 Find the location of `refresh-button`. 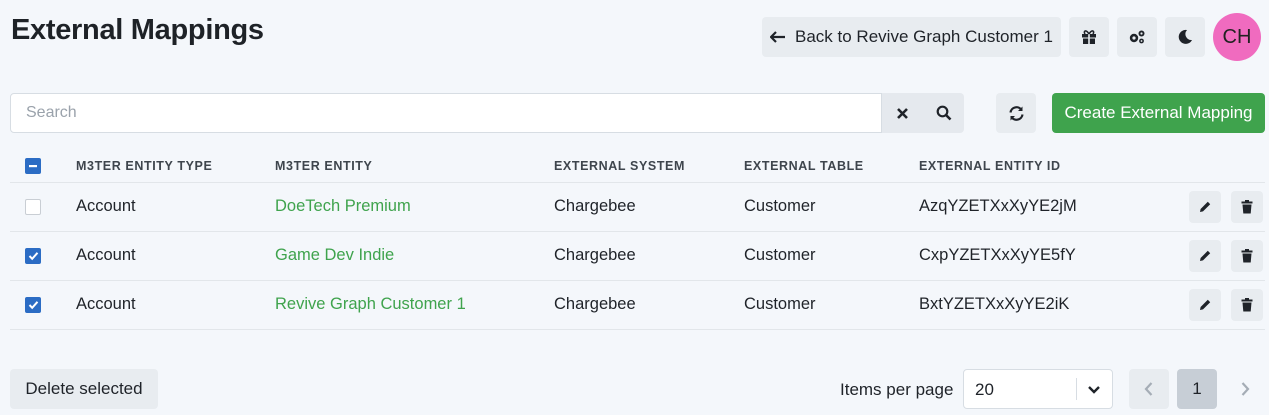

refresh-button is located at coordinates (1016, 113).